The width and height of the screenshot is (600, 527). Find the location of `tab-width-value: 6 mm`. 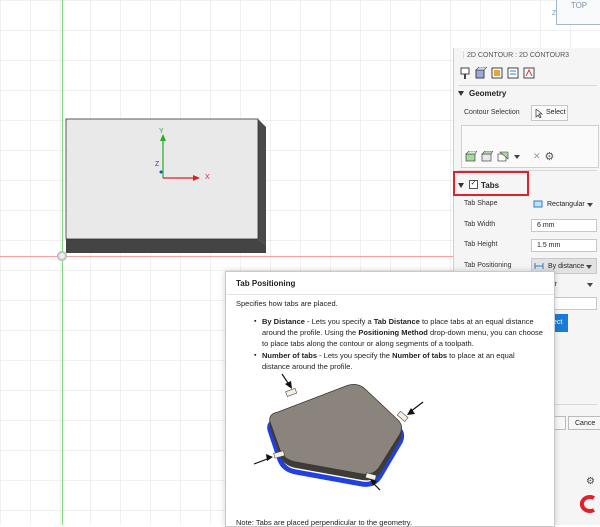

tab-width-value: 6 mm is located at coordinates (546, 225).